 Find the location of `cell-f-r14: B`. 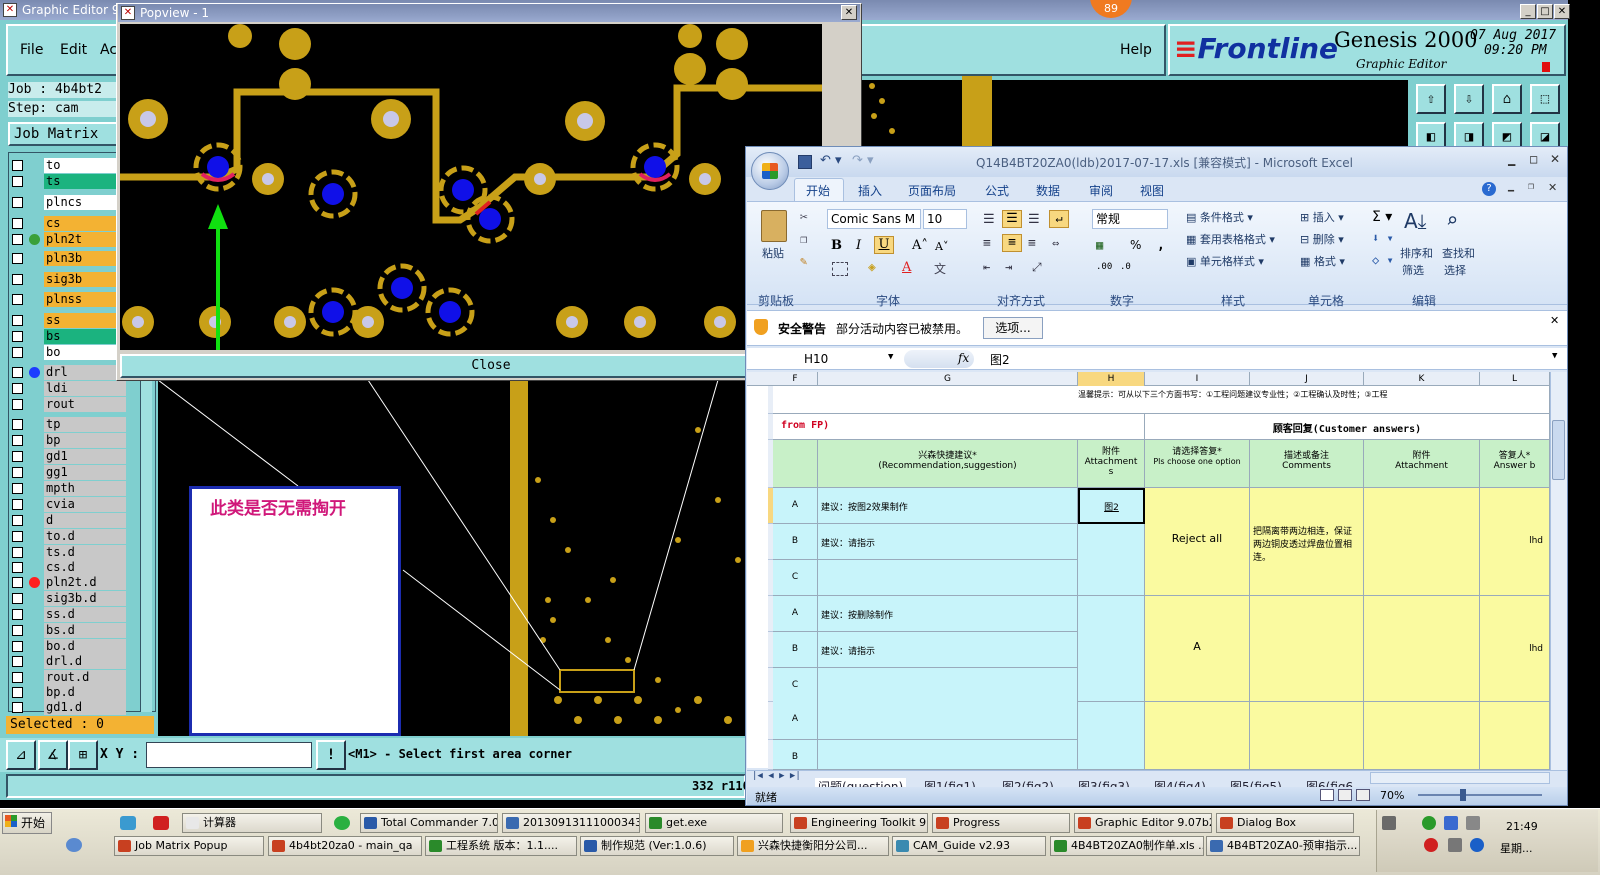

cell-f-r14: B is located at coordinates (795, 650).